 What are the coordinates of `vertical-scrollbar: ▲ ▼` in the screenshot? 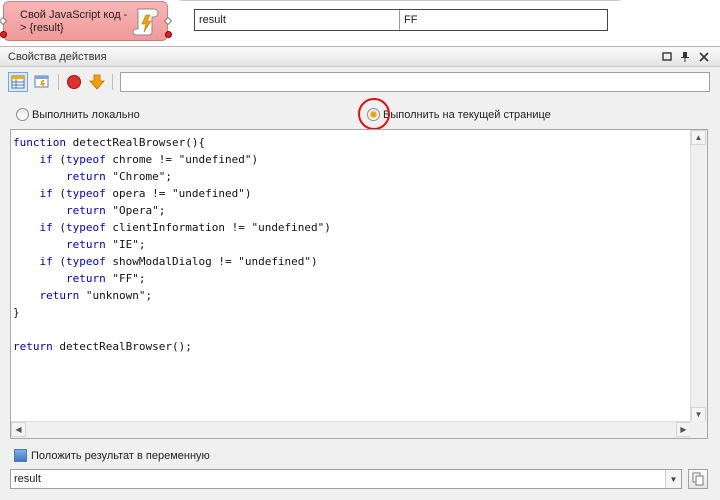 It's located at (698, 276).